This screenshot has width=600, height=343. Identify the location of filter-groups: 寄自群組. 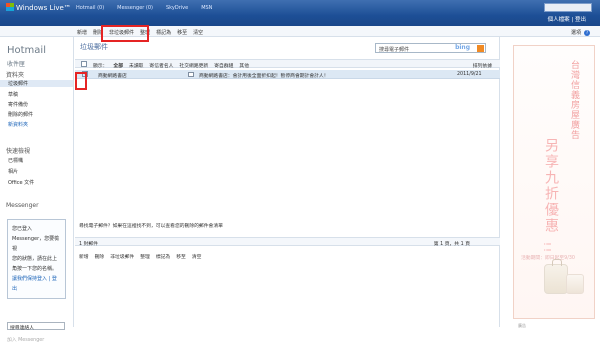
(223, 65).